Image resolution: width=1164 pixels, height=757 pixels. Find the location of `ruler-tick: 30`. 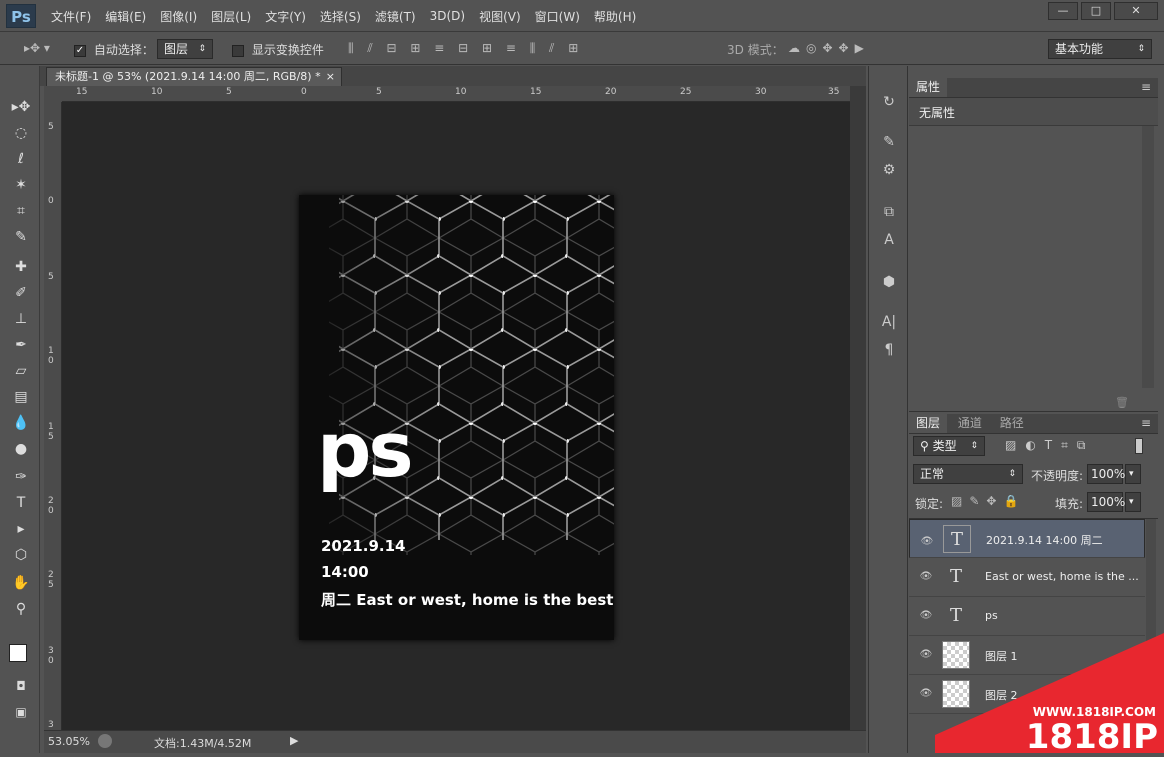

ruler-tick: 30 is located at coordinates (761, 92).